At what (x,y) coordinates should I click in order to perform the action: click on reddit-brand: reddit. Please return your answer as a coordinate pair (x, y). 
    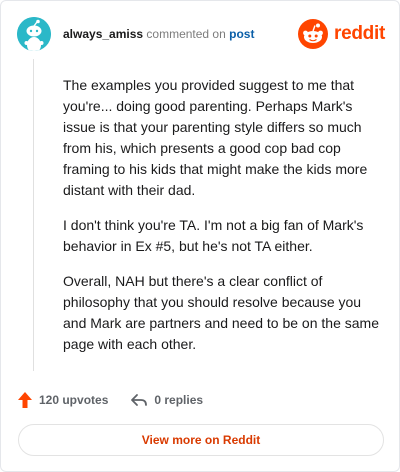
    Looking at the image, I should click on (341, 34).